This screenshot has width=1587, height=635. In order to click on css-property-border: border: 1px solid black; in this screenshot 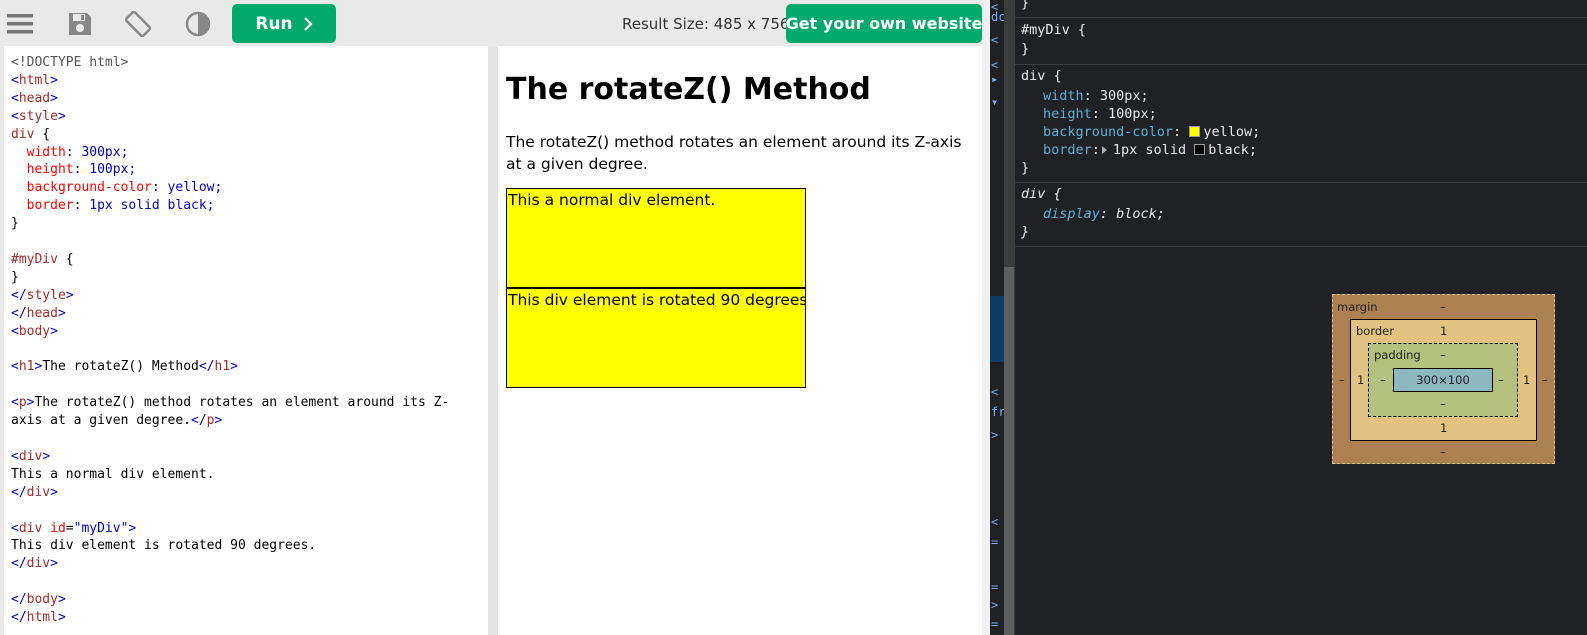, I will do `click(1150, 150)`.